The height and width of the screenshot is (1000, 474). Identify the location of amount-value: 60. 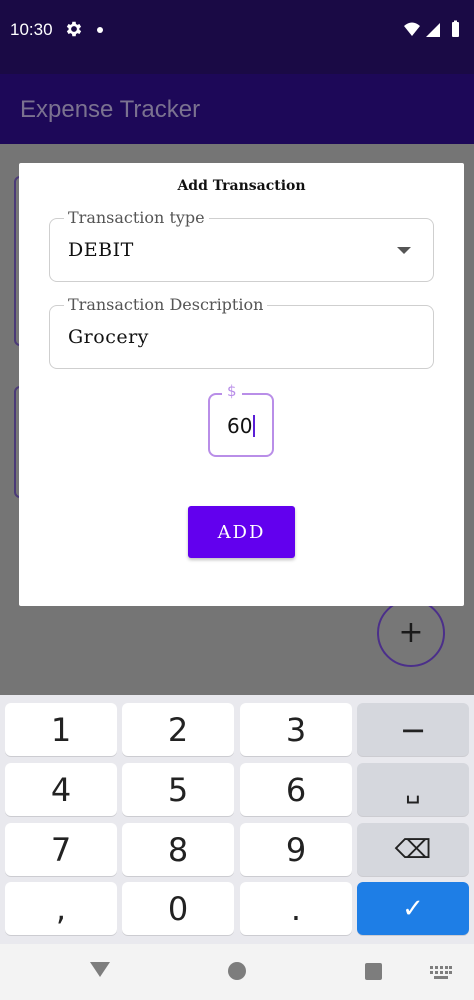
(241, 426).